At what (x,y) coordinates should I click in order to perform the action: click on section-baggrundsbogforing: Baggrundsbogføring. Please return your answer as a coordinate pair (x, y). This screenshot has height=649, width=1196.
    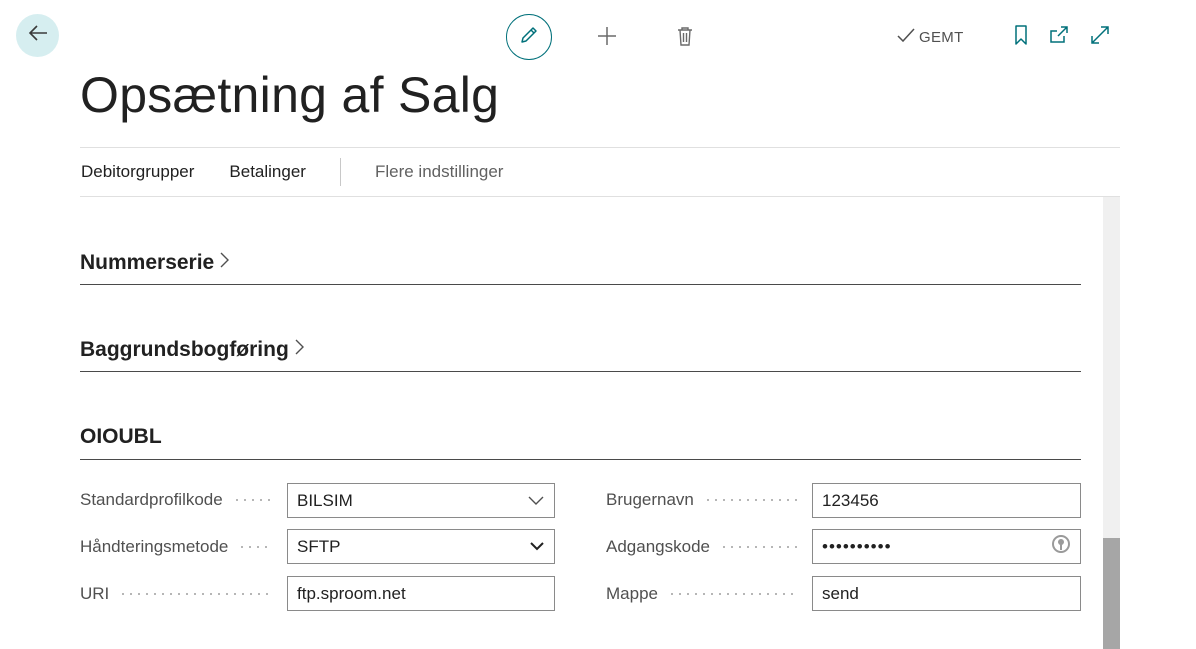
    Looking at the image, I should click on (580, 354).